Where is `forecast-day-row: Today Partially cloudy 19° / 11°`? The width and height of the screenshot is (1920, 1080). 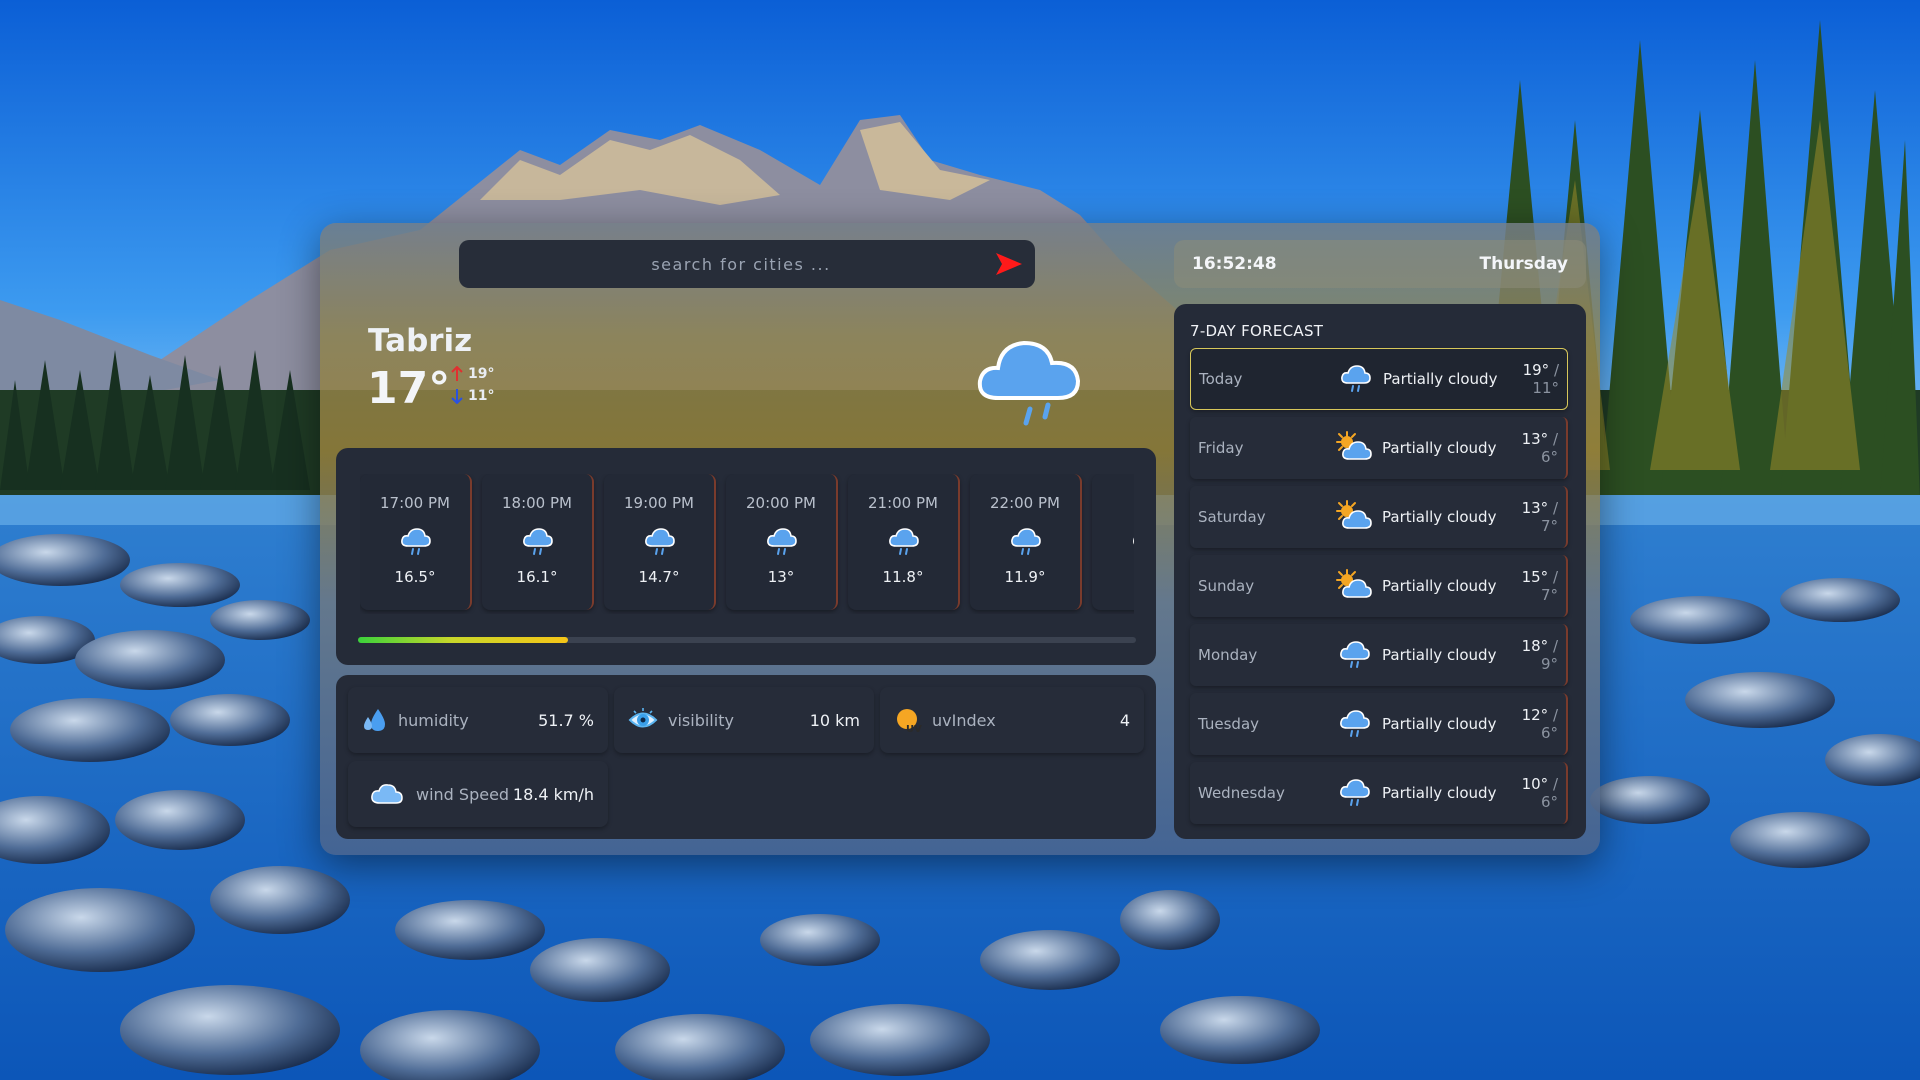 forecast-day-row: Today Partially cloudy 19° / 11° is located at coordinates (1379, 379).